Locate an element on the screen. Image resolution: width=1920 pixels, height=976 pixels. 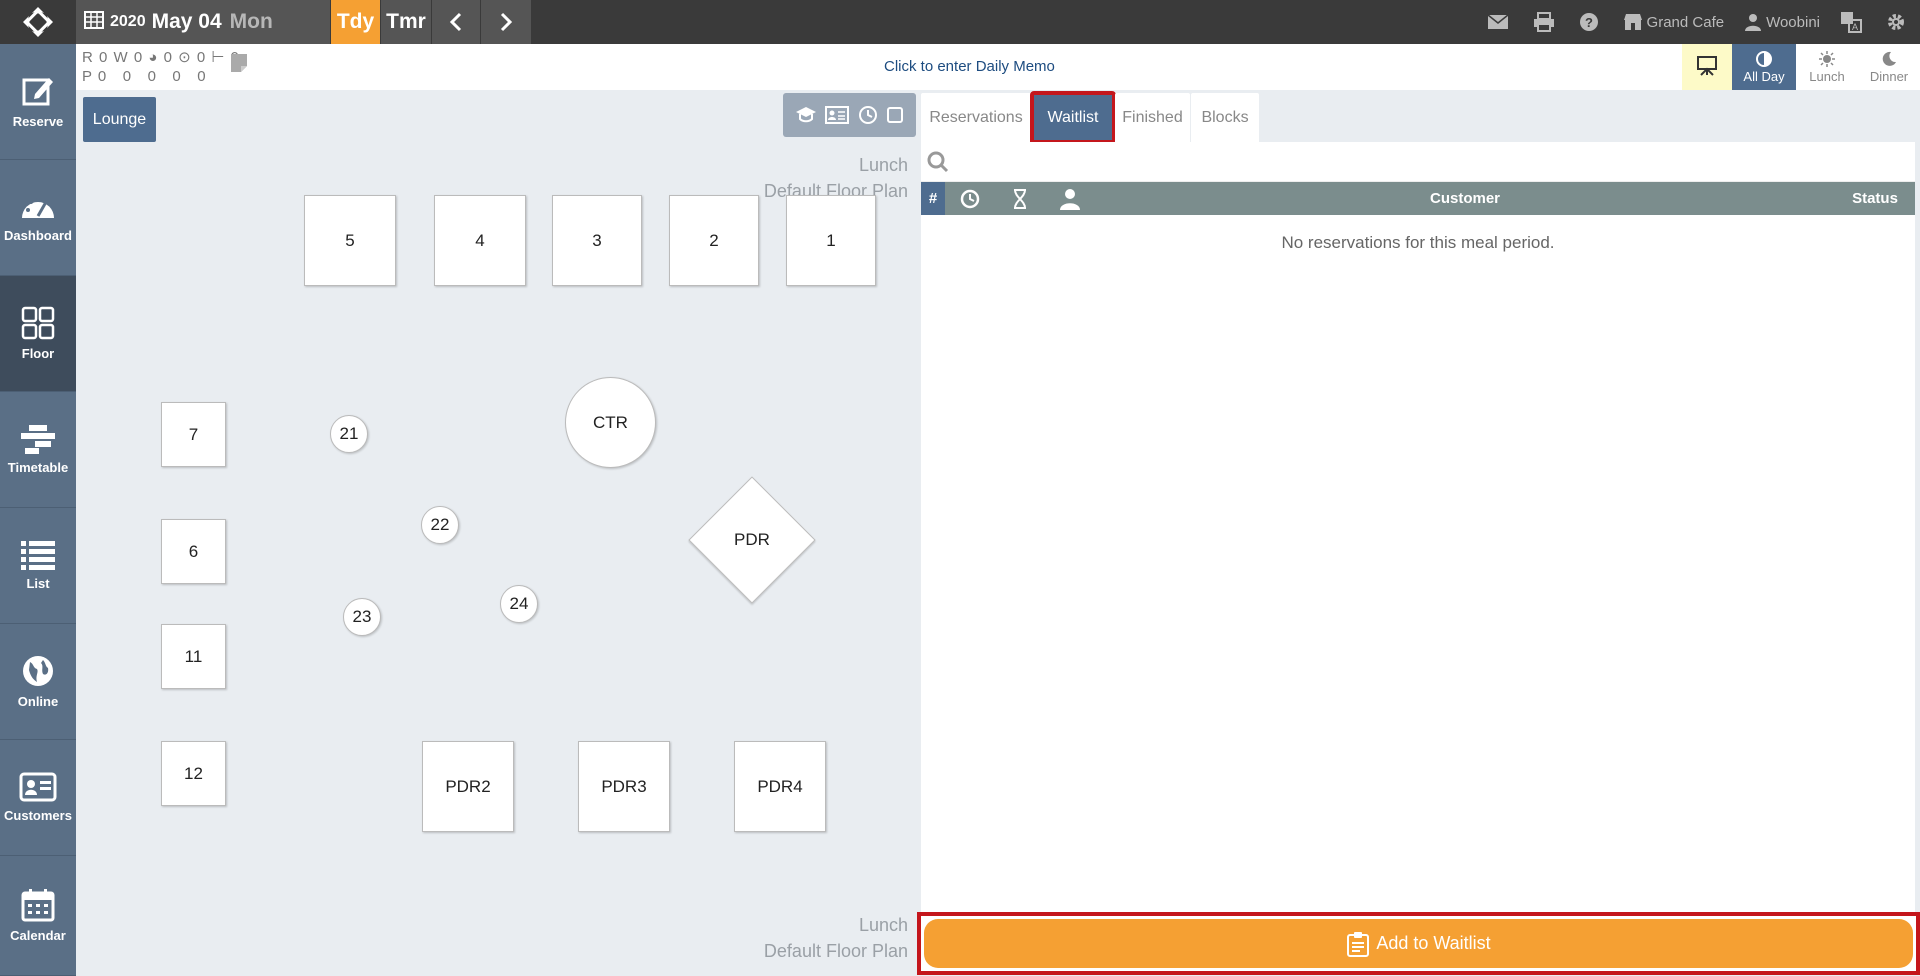
list-icon is located at coordinates (38, 555).